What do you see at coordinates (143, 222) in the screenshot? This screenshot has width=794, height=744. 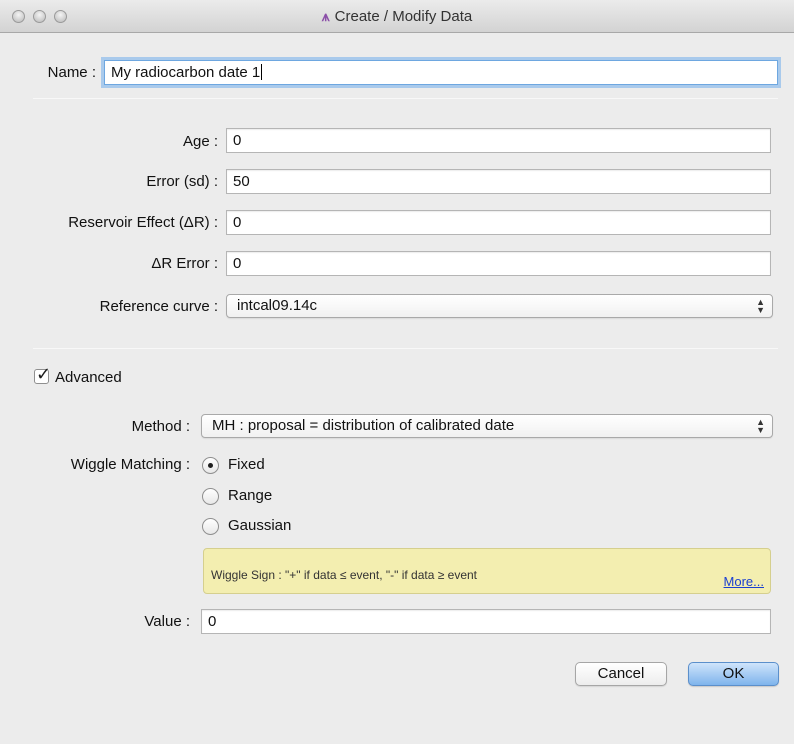 I see `reservoir-effect-label: Reservoir Effect (ΔR) :` at bounding box center [143, 222].